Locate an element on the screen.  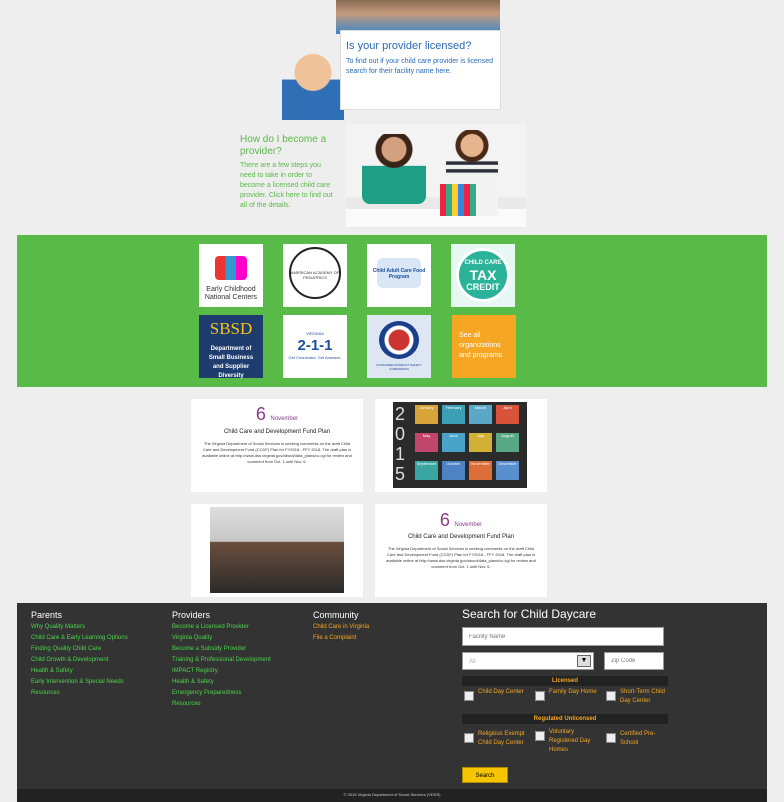
footer-link: Child Care & Early Learning Options is located at coordinates (79, 638).